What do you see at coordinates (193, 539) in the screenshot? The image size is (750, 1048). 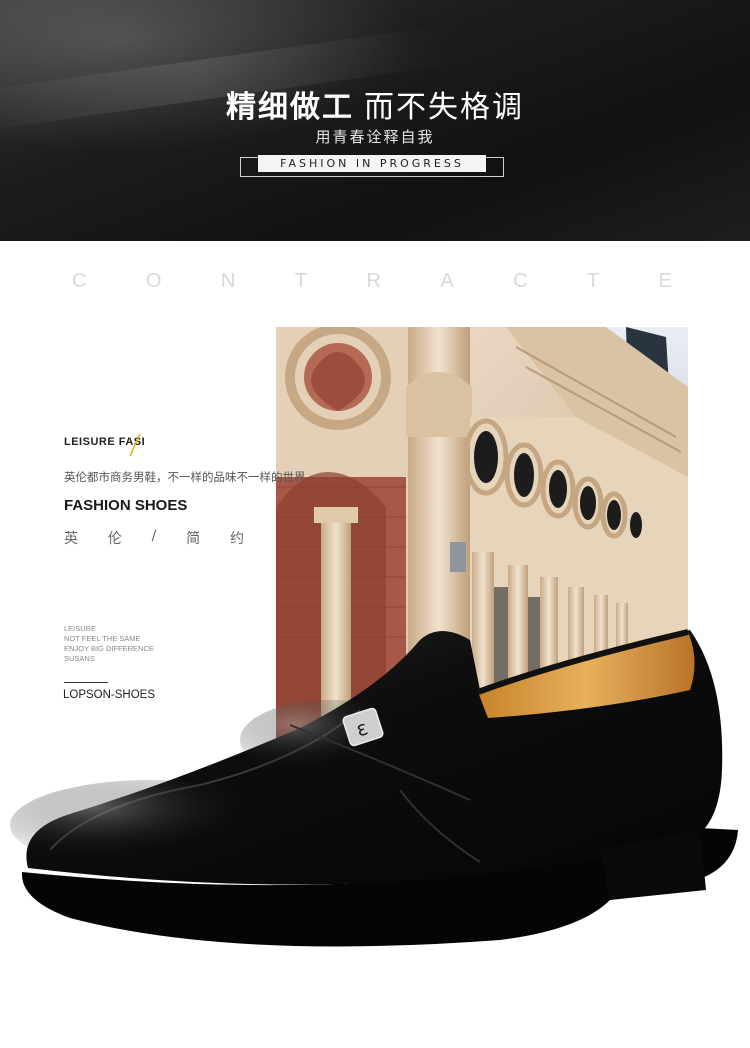 I see `style-keyword: 简` at bounding box center [193, 539].